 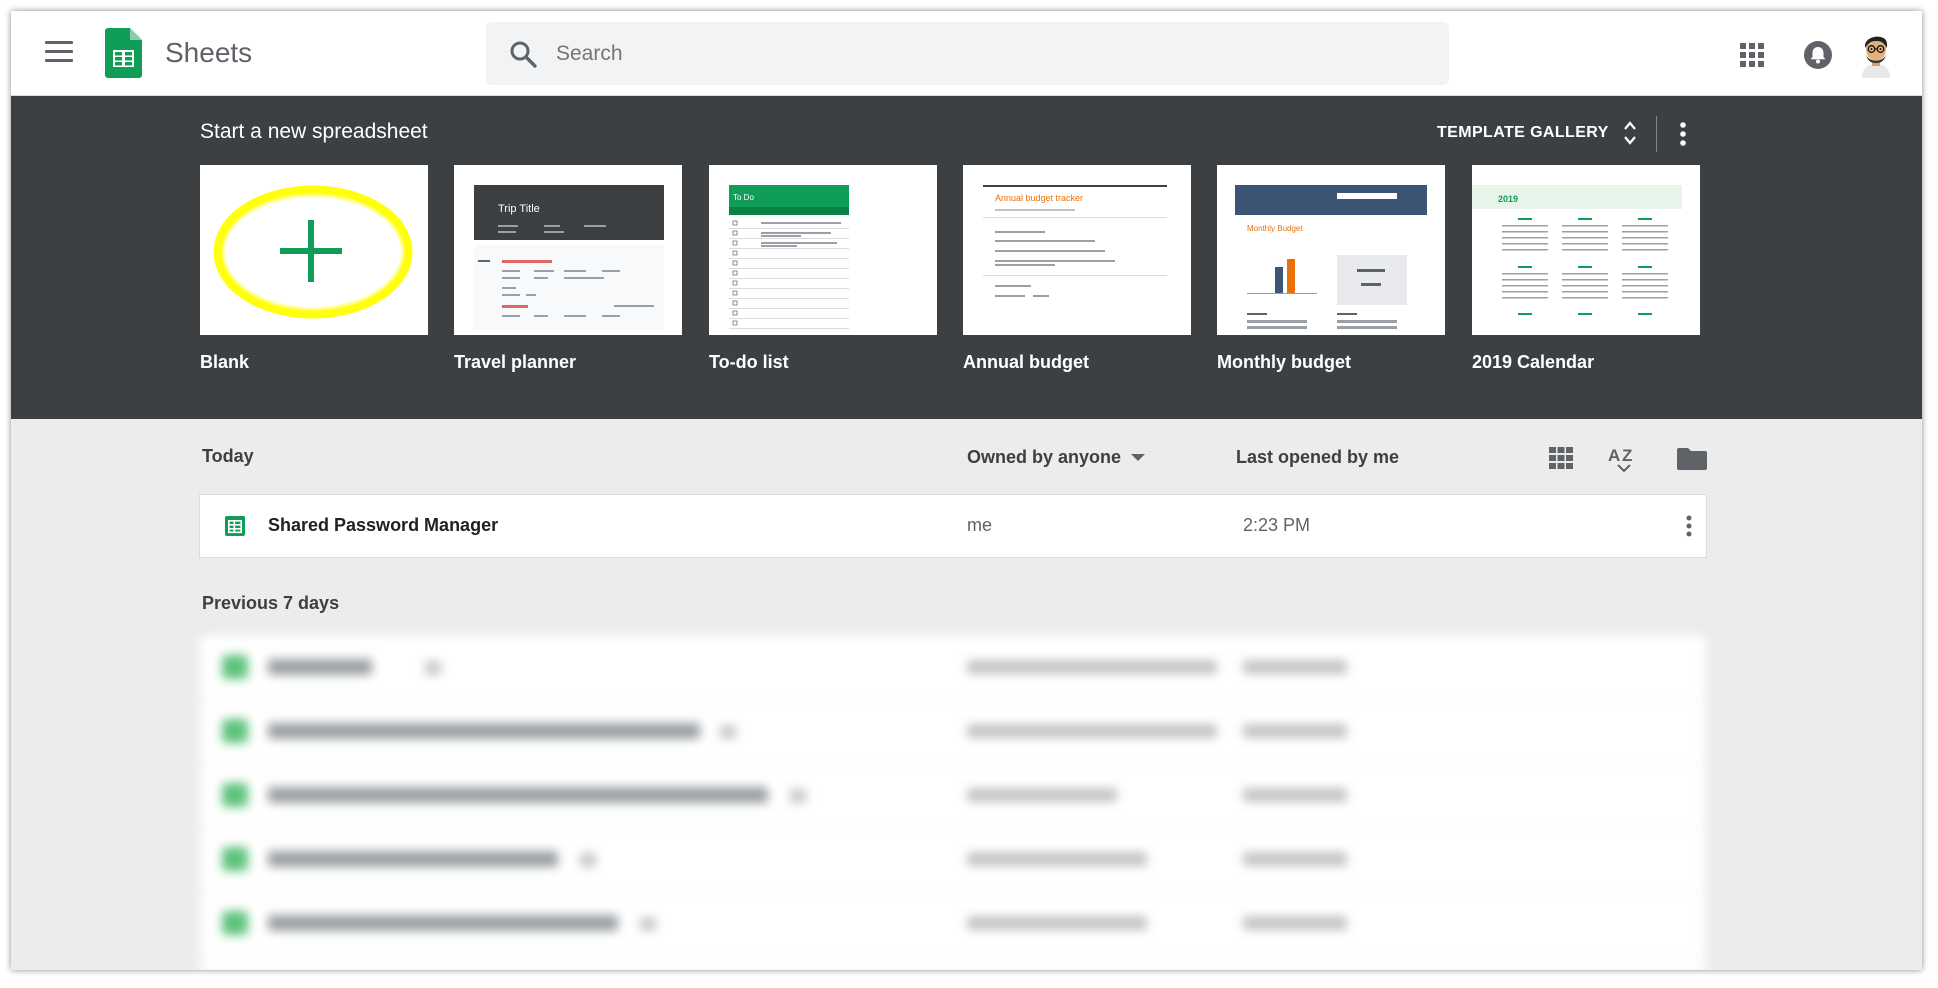 I want to click on section-title: Start a new spreadsheet, so click(x=314, y=131).